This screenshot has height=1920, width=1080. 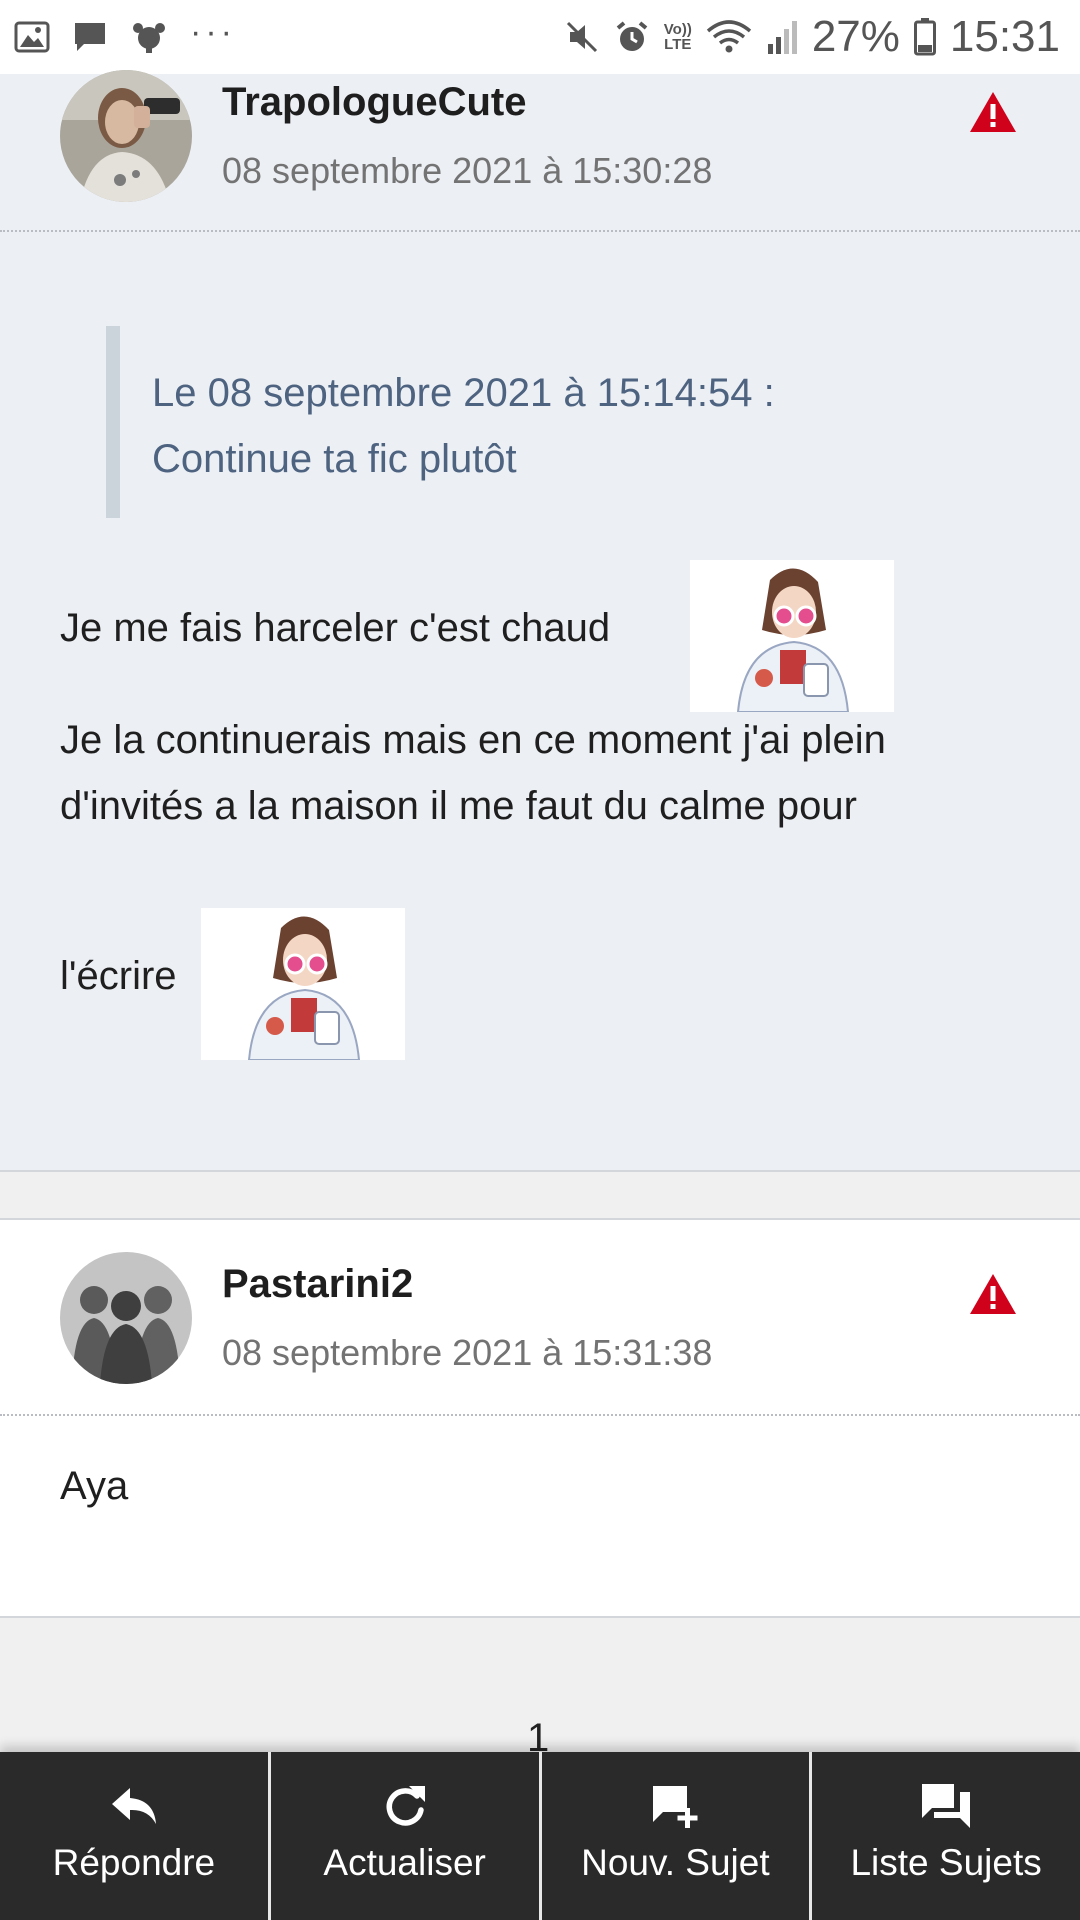 I want to click on post-author: TrapologueCute, so click(x=374, y=102).